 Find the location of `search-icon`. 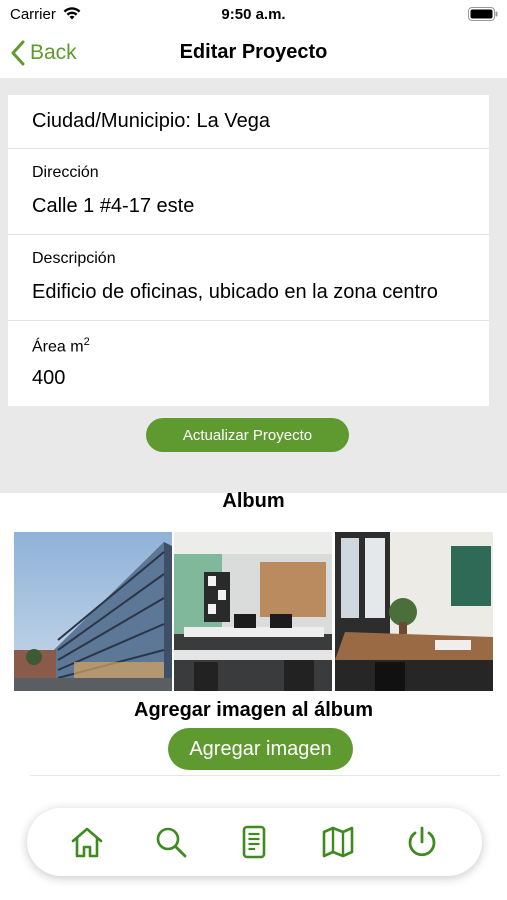

search-icon is located at coordinates (171, 842).